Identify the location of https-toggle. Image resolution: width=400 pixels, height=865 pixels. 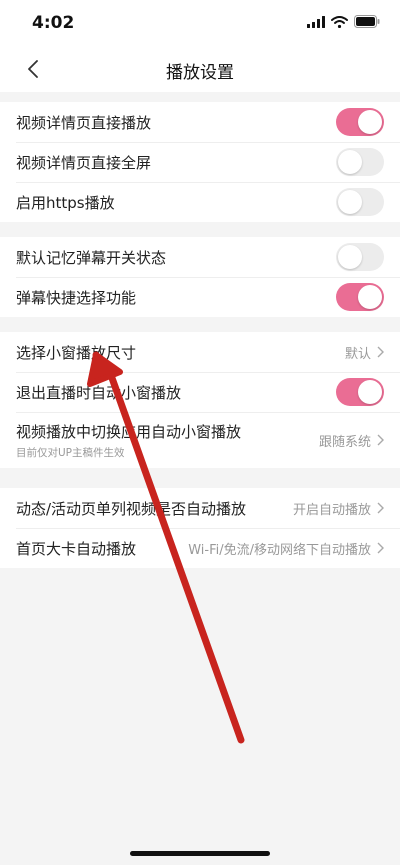
(360, 202).